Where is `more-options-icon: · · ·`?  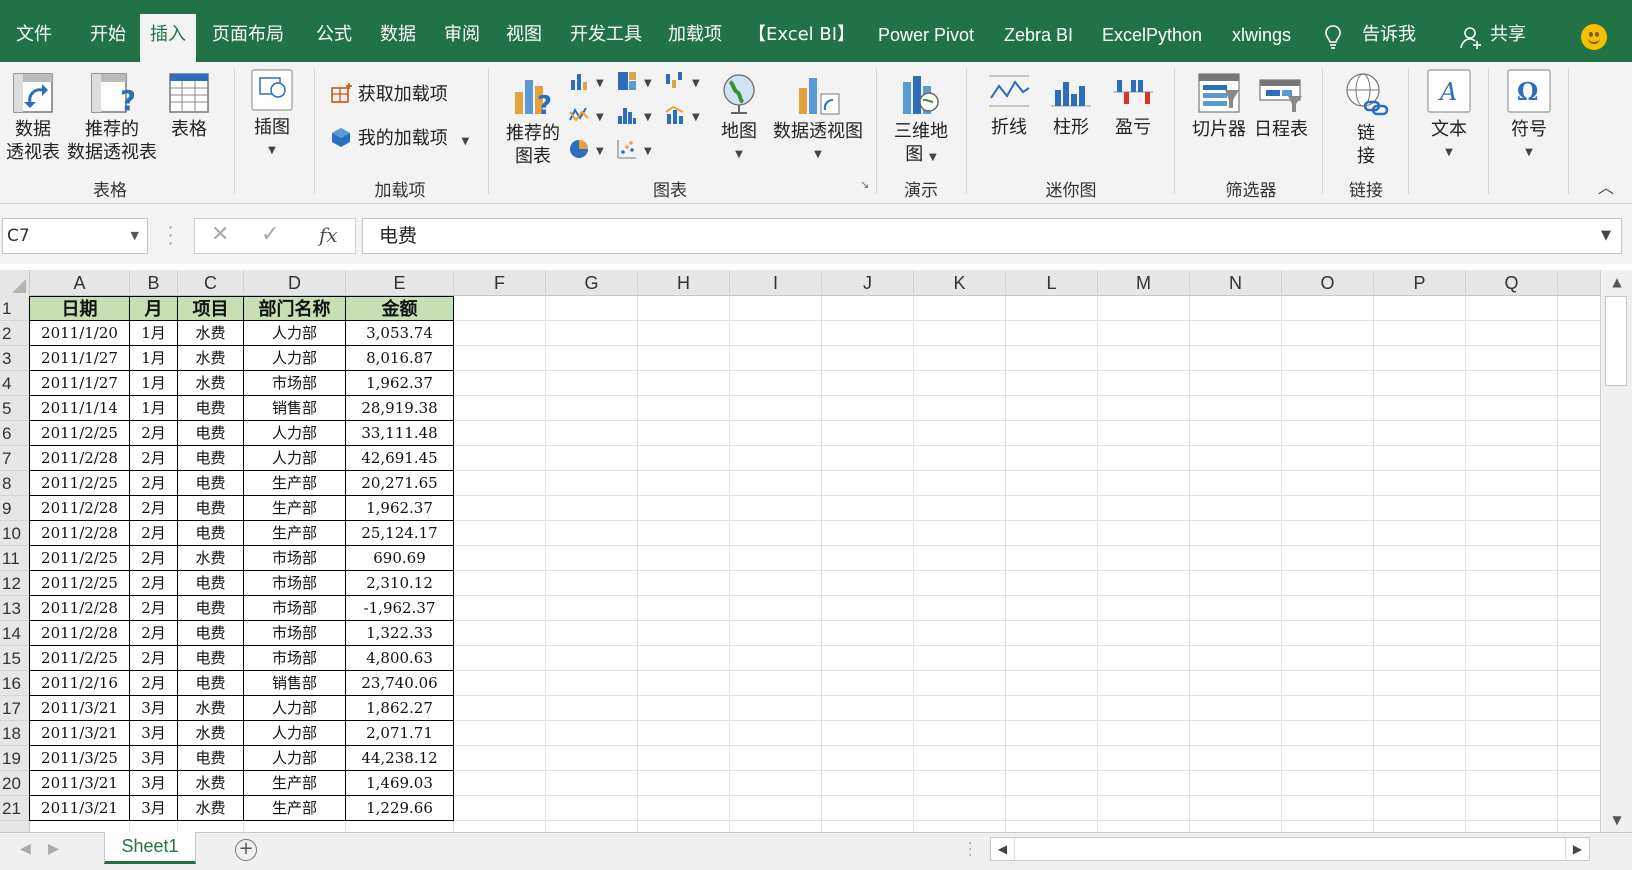 more-options-icon: · · · is located at coordinates (170, 236).